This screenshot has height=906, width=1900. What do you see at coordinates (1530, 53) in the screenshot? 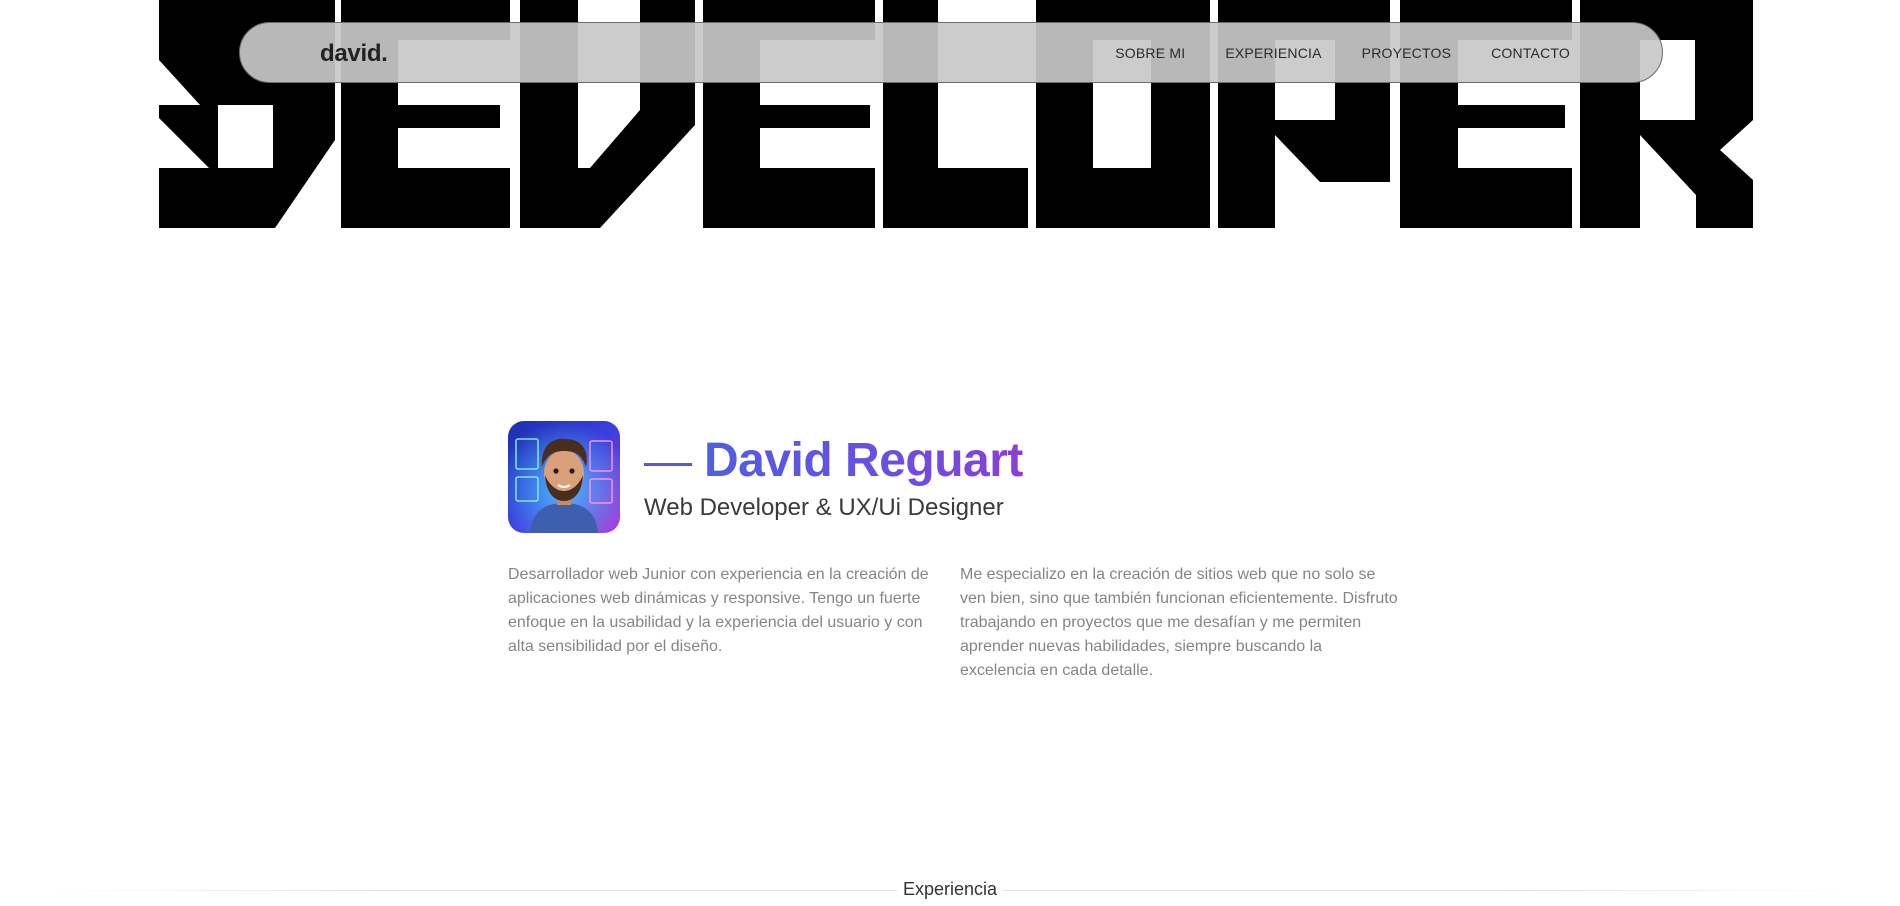
I see `nav-link-contacto: CONTACTO` at bounding box center [1530, 53].